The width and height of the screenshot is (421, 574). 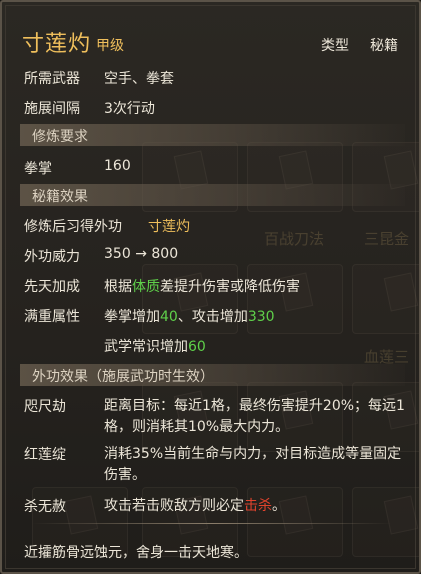 I want to click on full-weight-number: 40, so click(x=169, y=317).